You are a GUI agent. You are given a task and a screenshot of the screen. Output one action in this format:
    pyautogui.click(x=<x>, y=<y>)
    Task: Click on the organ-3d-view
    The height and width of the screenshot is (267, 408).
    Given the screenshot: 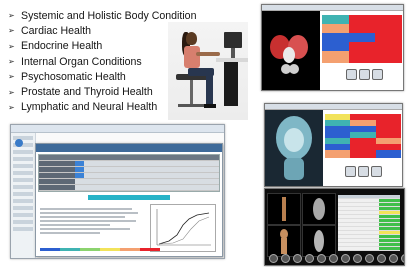 What is the action you would take?
    pyautogui.click(x=291, y=50)
    